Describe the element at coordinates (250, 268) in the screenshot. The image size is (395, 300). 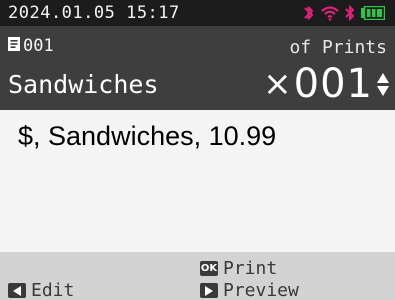
I see `print-label: Print` at that location.